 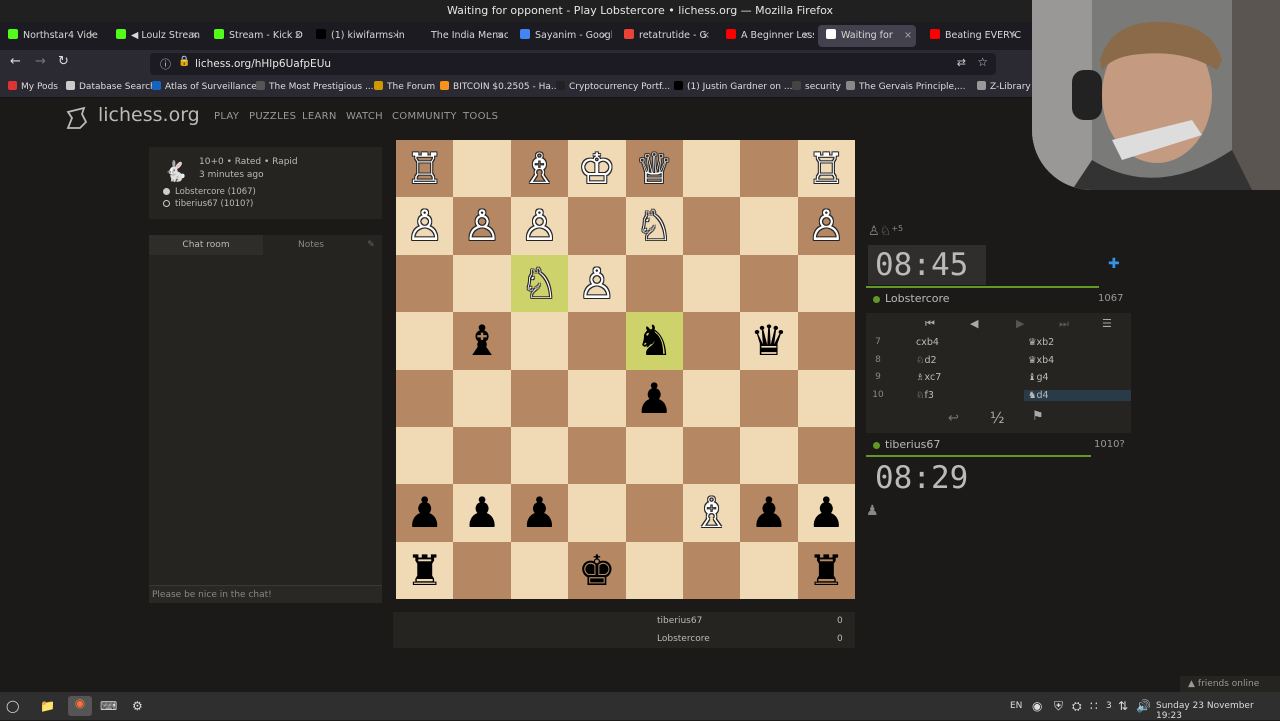 I want to click on square-b3, so click(x=769, y=283).